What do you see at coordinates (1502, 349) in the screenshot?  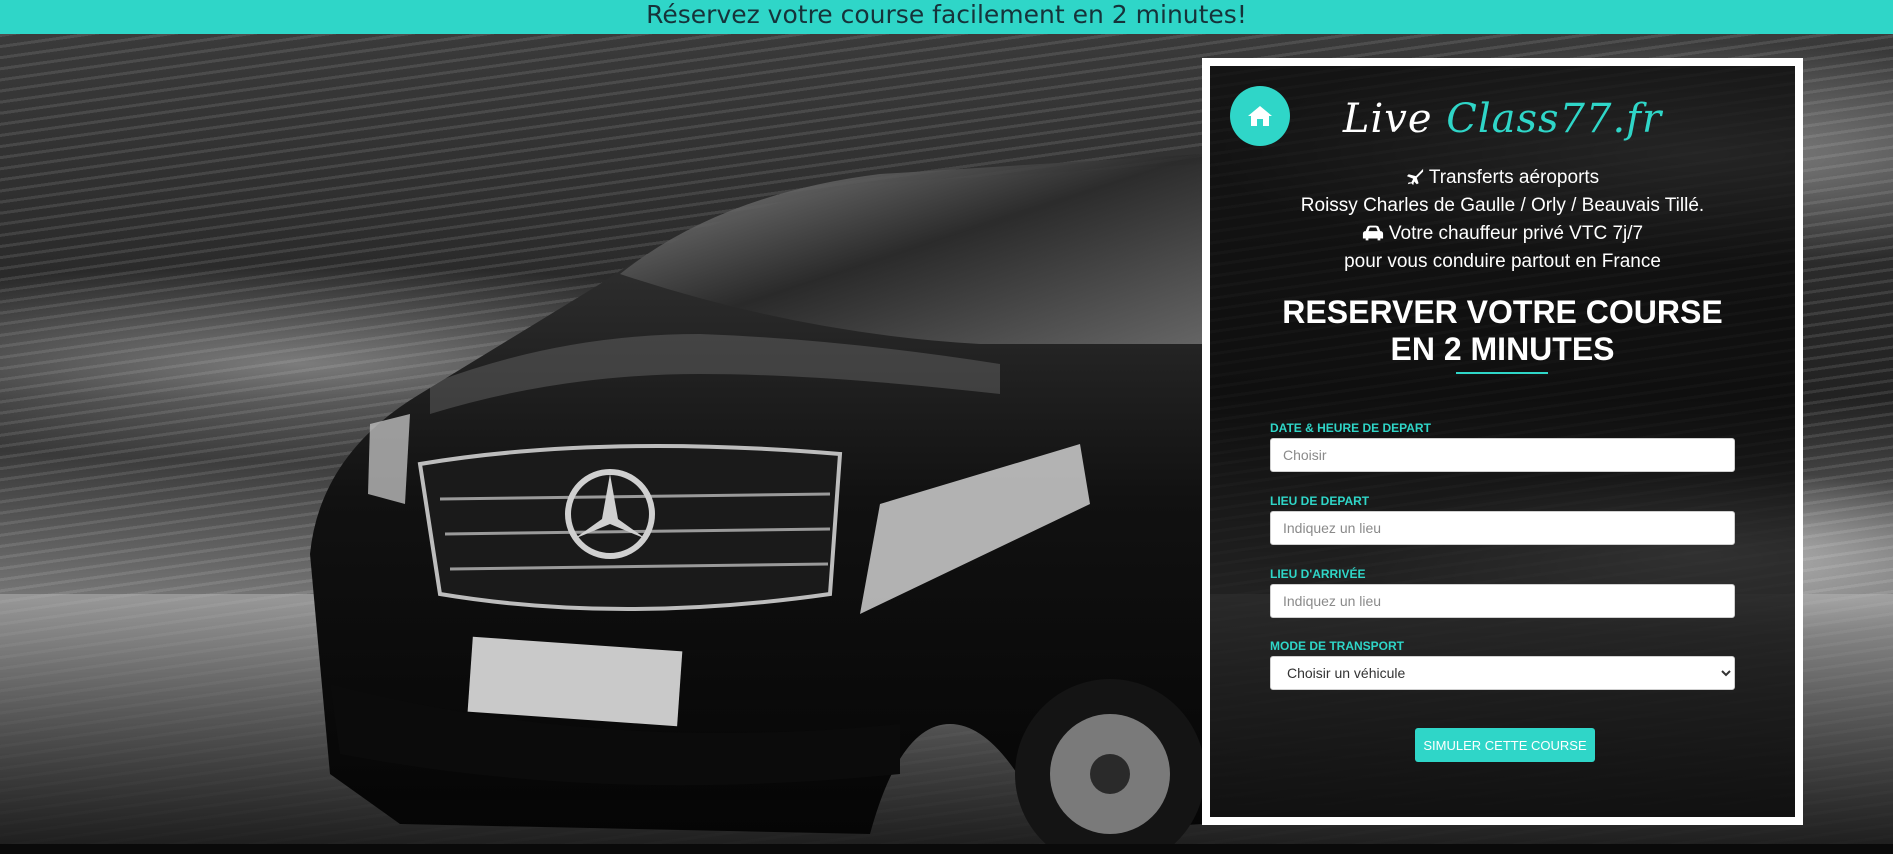 I see `booking-heading-line2: EN 2 MINUTES` at bounding box center [1502, 349].